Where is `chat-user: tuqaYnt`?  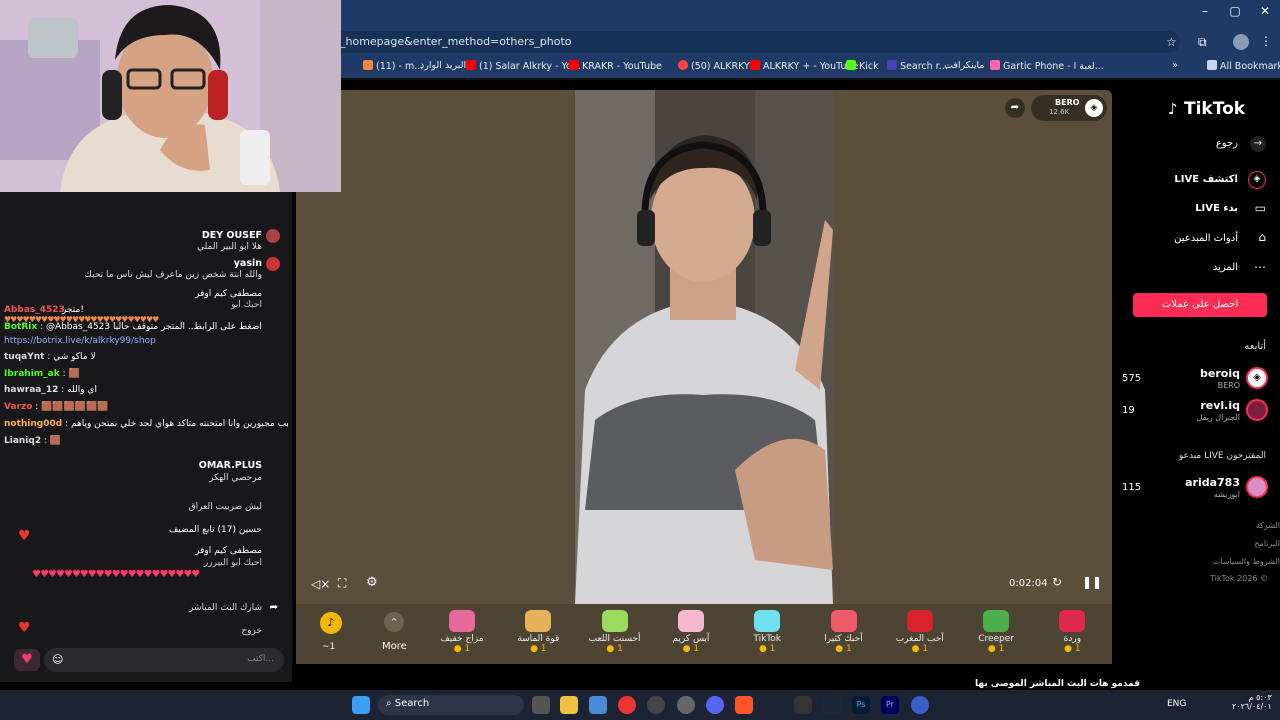
chat-user: tuqaYnt is located at coordinates (24, 357).